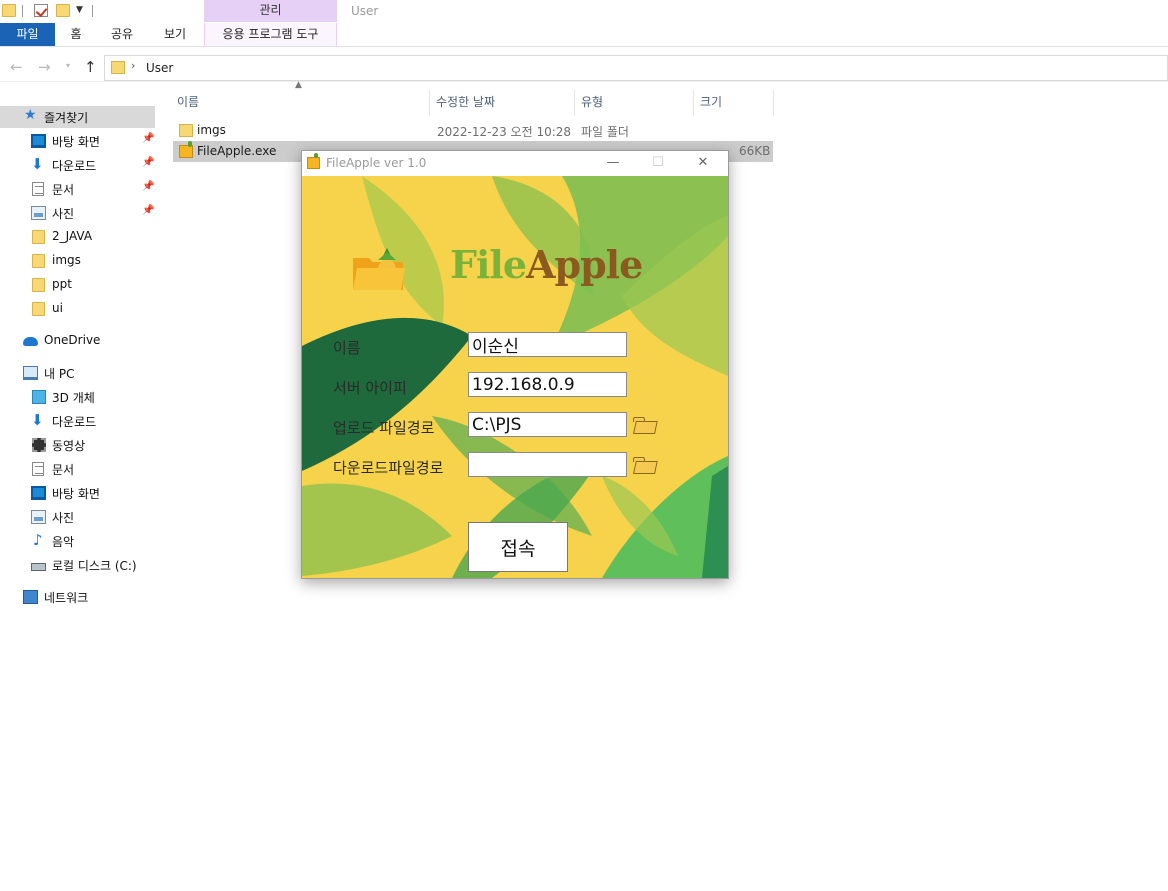 Image resolution: width=1168 pixels, height=891 pixels. What do you see at coordinates (504, 132) in the screenshot?
I see `file-modified: 2022-12-23 오전 10:28` at bounding box center [504, 132].